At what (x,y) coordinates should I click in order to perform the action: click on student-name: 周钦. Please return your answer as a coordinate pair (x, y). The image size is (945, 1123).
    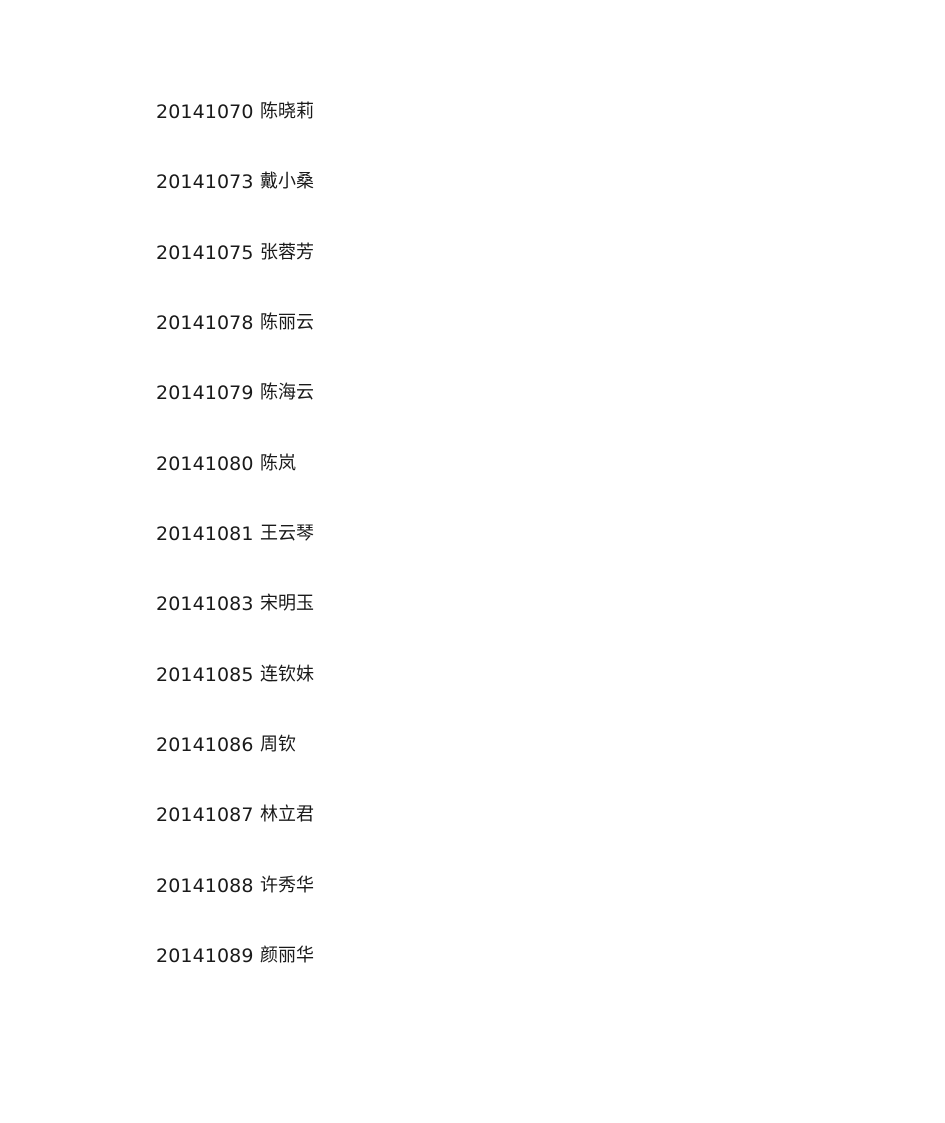
    Looking at the image, I should click on (278, 745).